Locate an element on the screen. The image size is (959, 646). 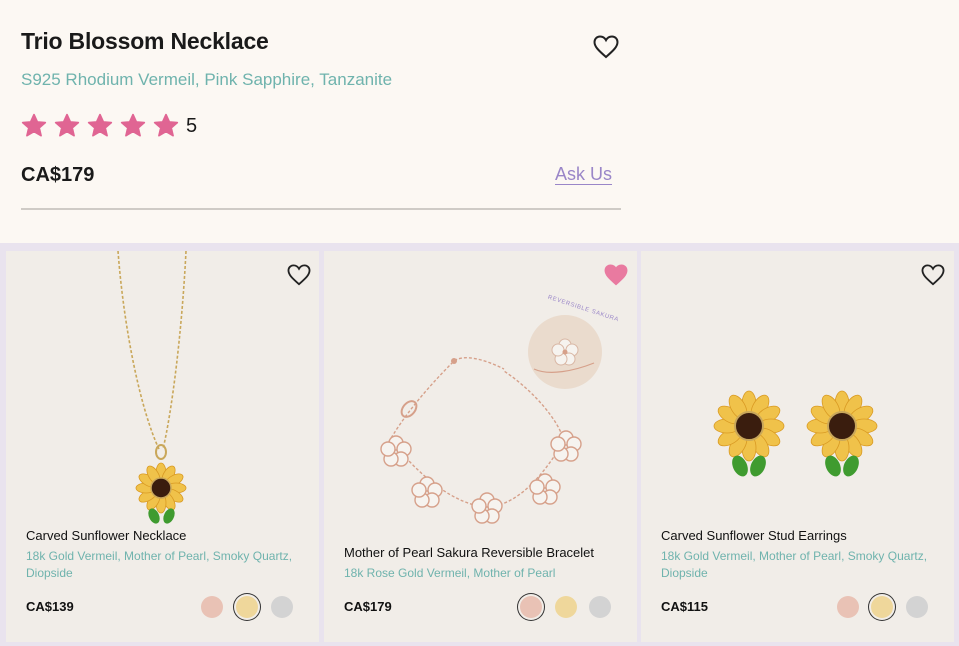
sakura-bracelet-image is located at coordinates (491, 419).